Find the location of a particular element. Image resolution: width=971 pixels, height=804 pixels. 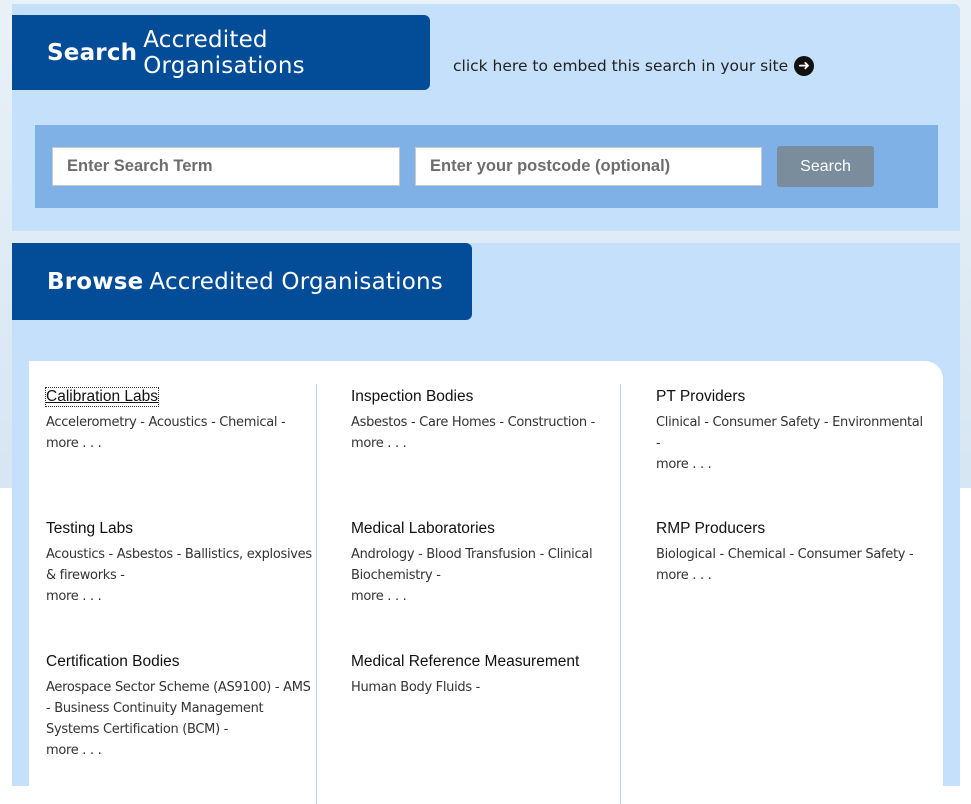

category-title-link: Certification Bodies is located at coordinates (113, 662).